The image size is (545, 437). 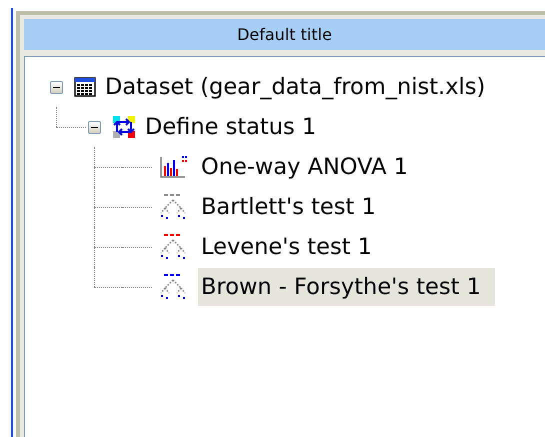 I want to click on tree-item: Levene's test 1, so click(x=286, y=247).